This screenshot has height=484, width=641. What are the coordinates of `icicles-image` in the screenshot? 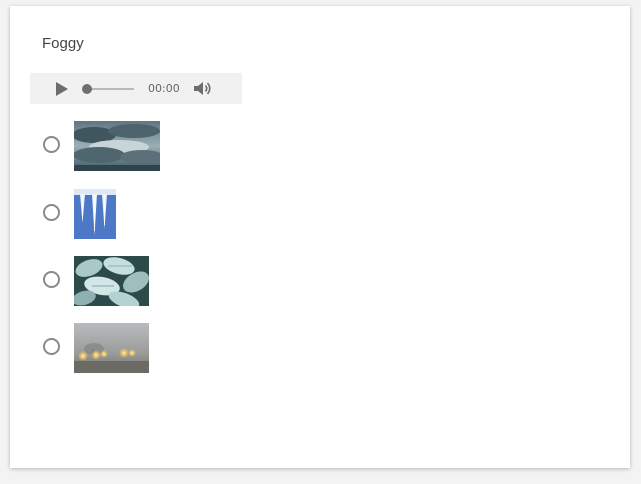 It's located at (95, 214).